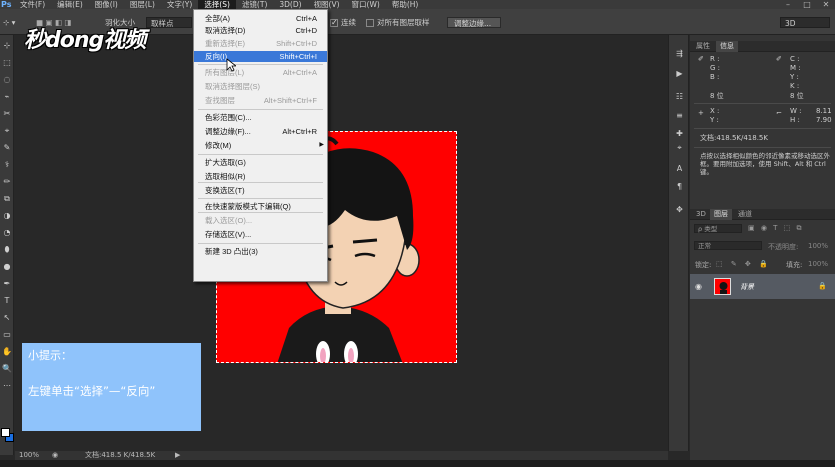 The height and width of the screenshot is (467, 835). I want to click on tab-properties: 属性, so click(703, 46).